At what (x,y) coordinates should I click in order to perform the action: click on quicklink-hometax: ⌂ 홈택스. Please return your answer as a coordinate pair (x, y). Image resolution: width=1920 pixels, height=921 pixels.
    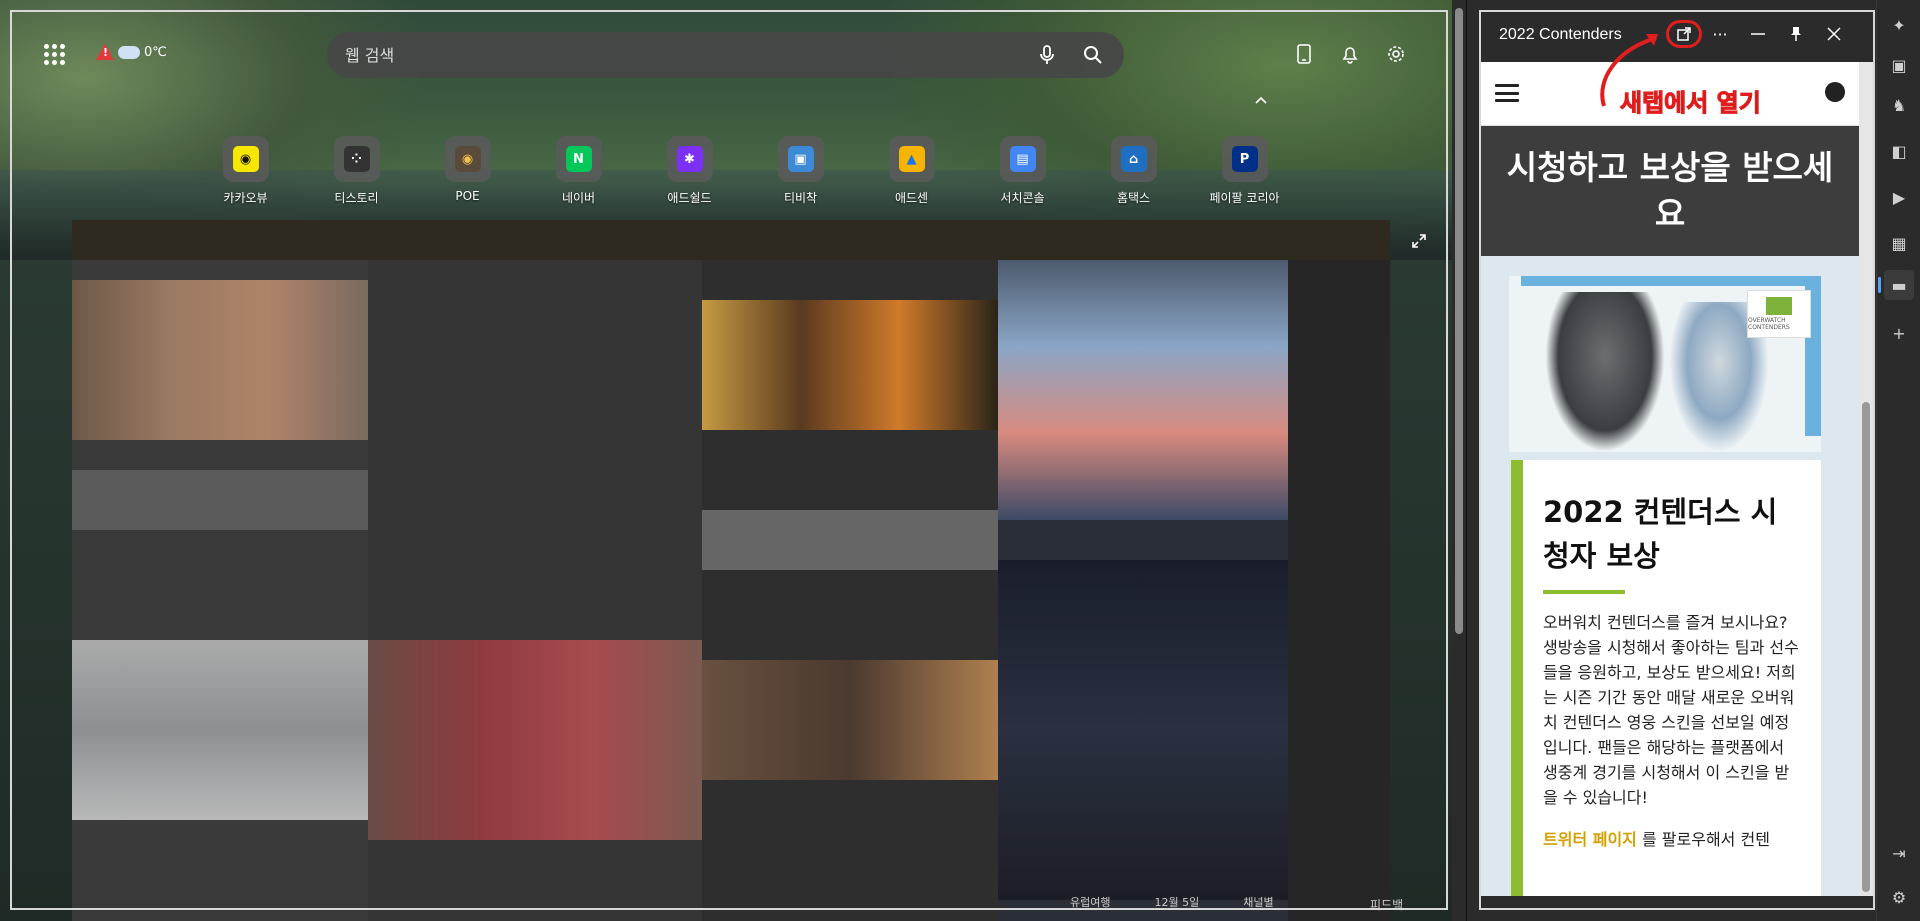
    Looking at the image, I should click on (1133, 171).